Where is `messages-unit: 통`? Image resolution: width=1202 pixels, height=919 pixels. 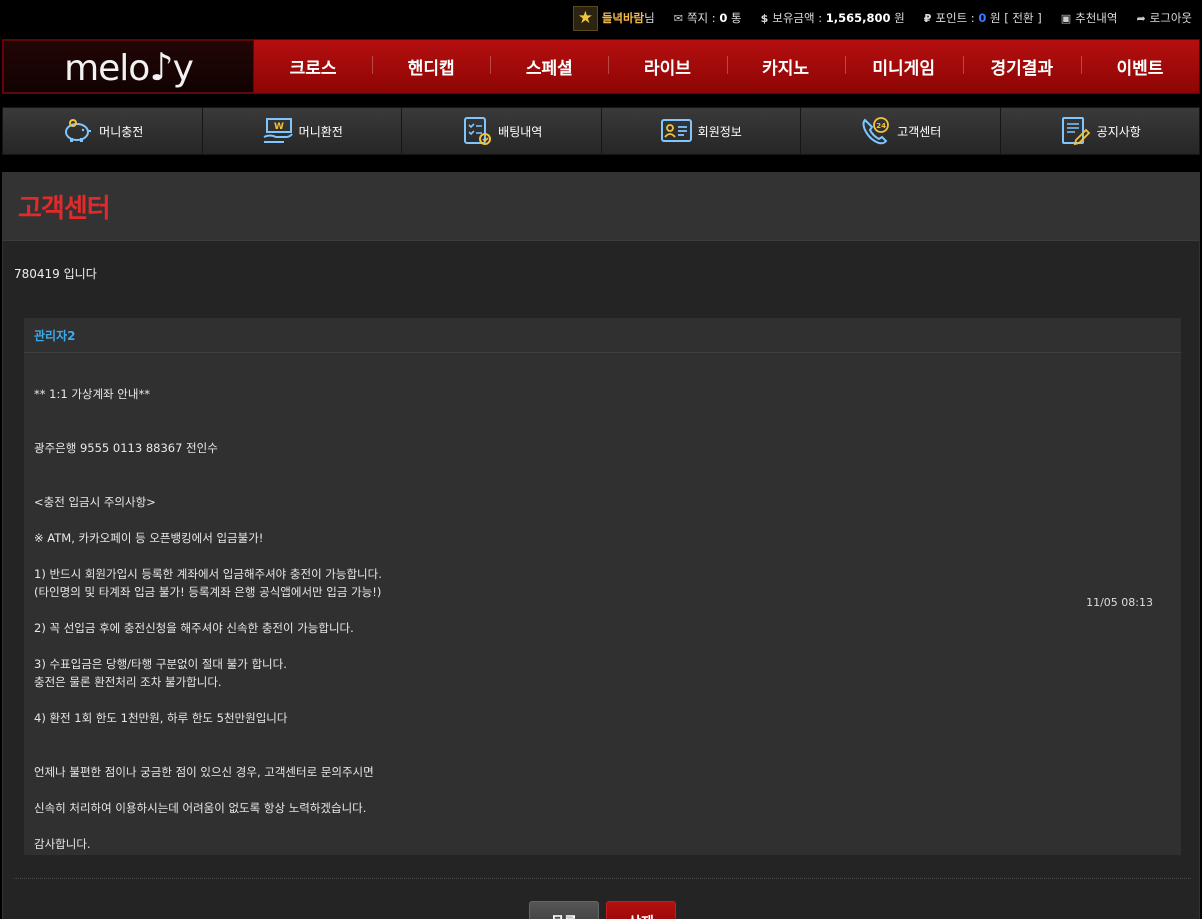
messages-unit: 통 is located at coordinates (736, 18).